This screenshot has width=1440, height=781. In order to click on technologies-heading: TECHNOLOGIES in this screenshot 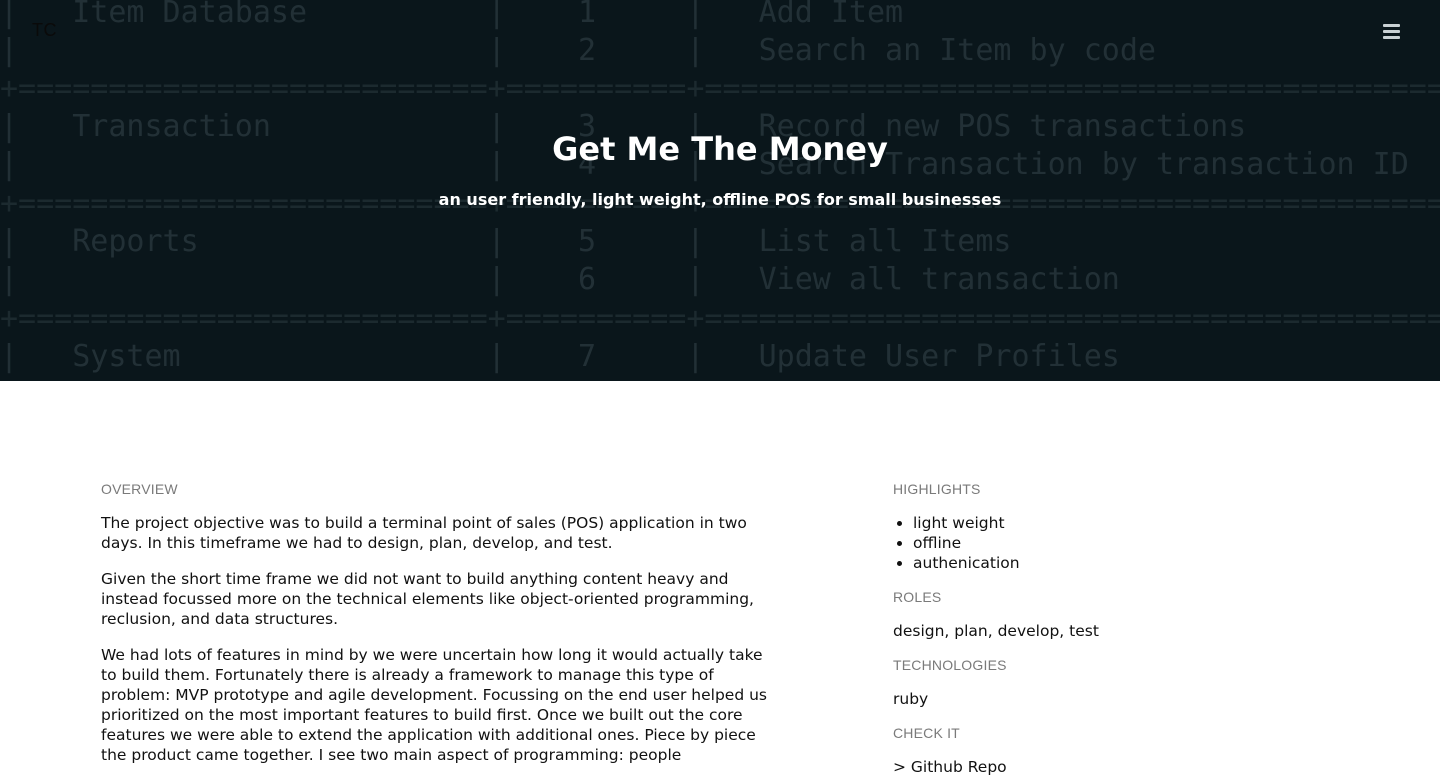, I will do `click(950, 665)`.